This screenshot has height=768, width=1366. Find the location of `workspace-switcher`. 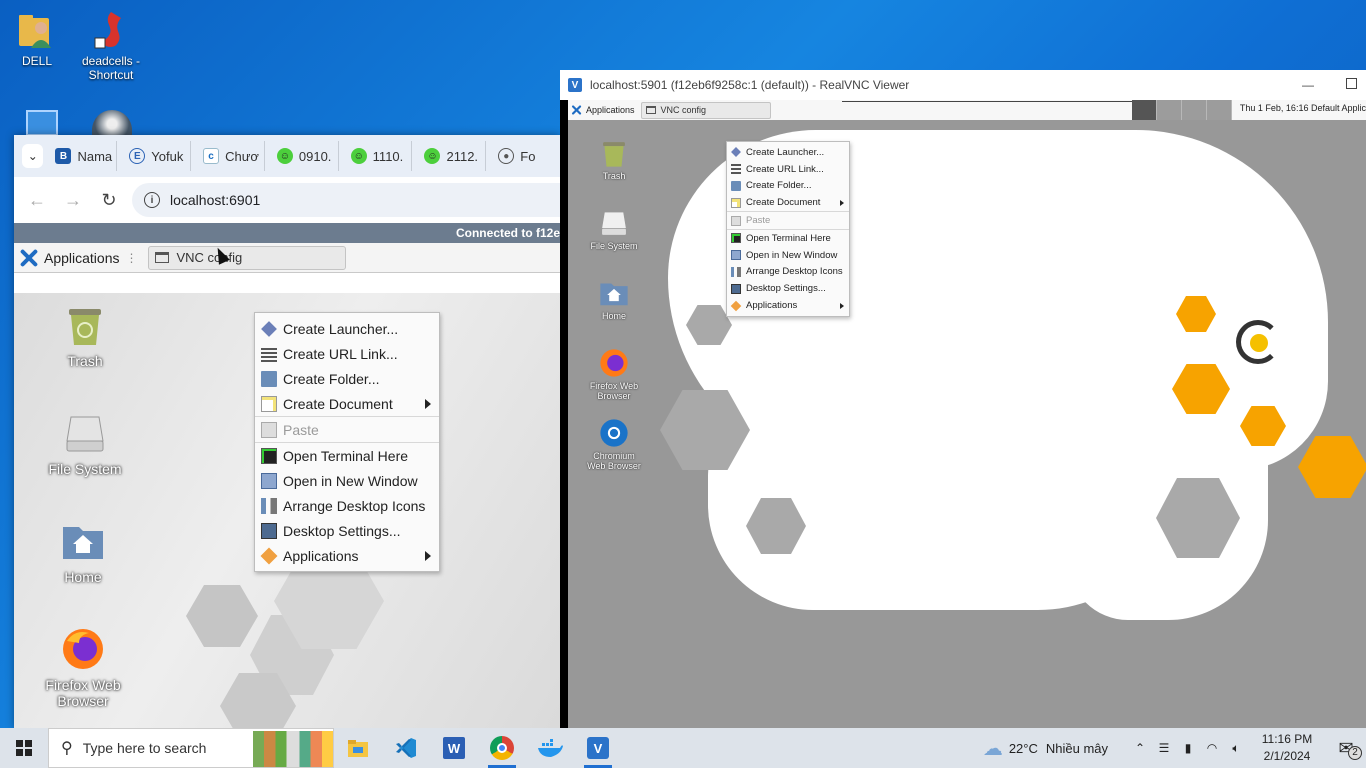

workspace-switcher is located at coordinates (1182, 110).